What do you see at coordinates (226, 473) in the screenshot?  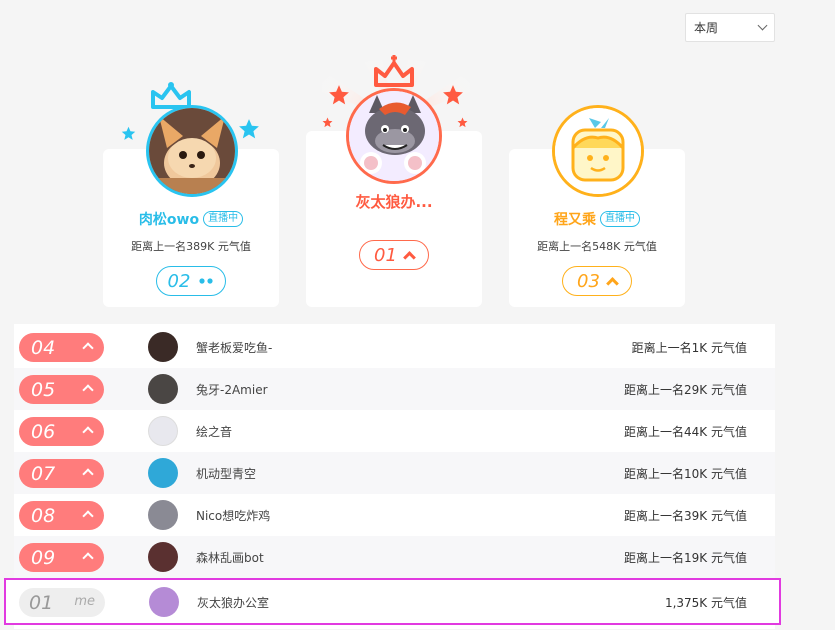 I see `row-name: 机动型青空` at bounding box center [226, 473].